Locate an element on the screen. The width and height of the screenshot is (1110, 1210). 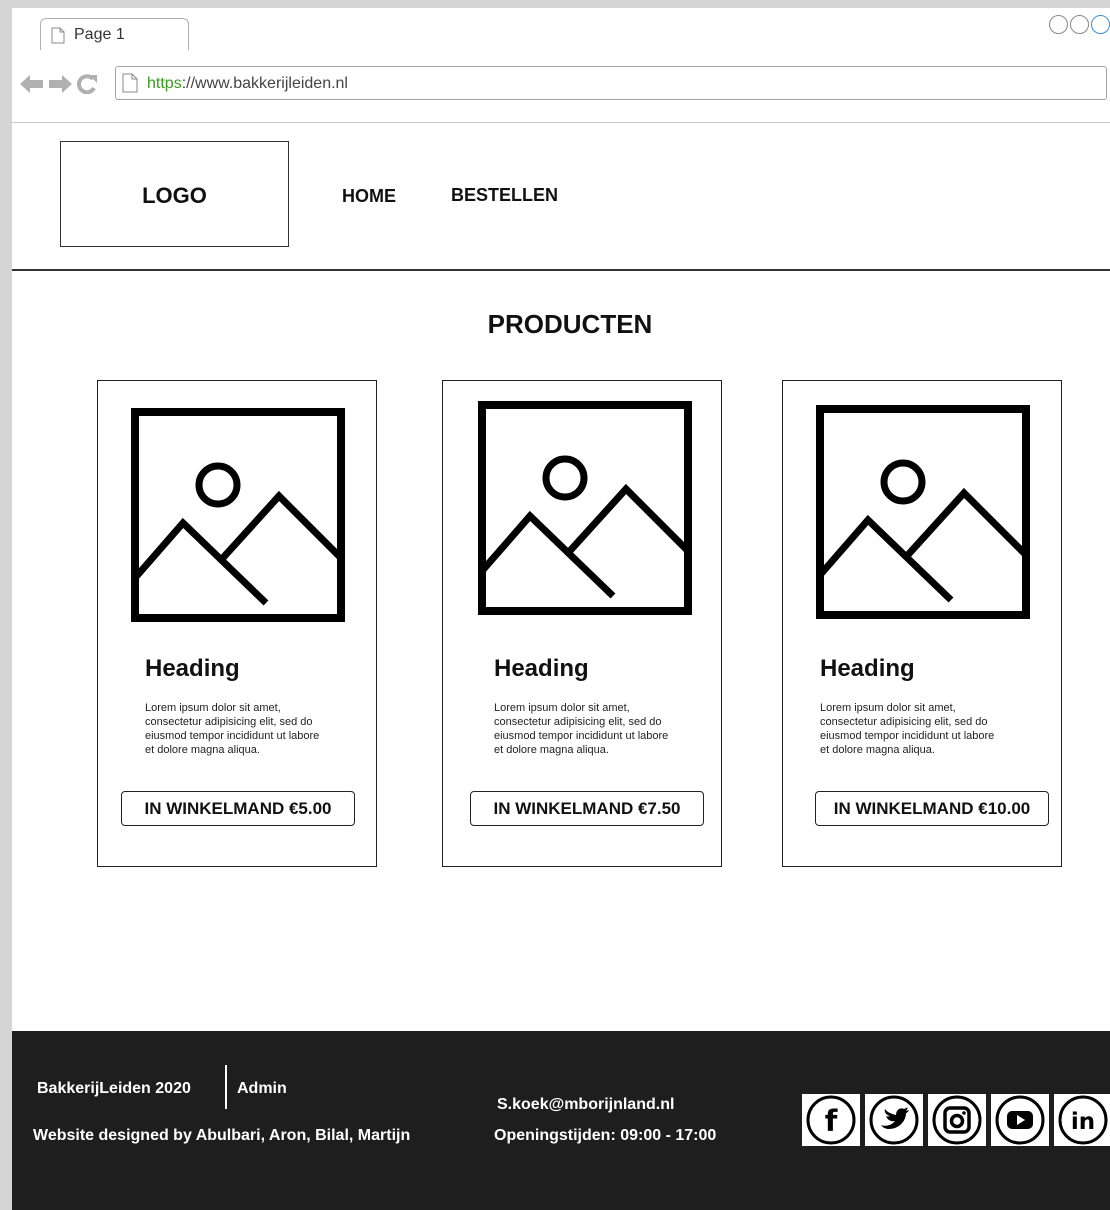
browser-tab: Page 1 is located at coordinates (114, 34).